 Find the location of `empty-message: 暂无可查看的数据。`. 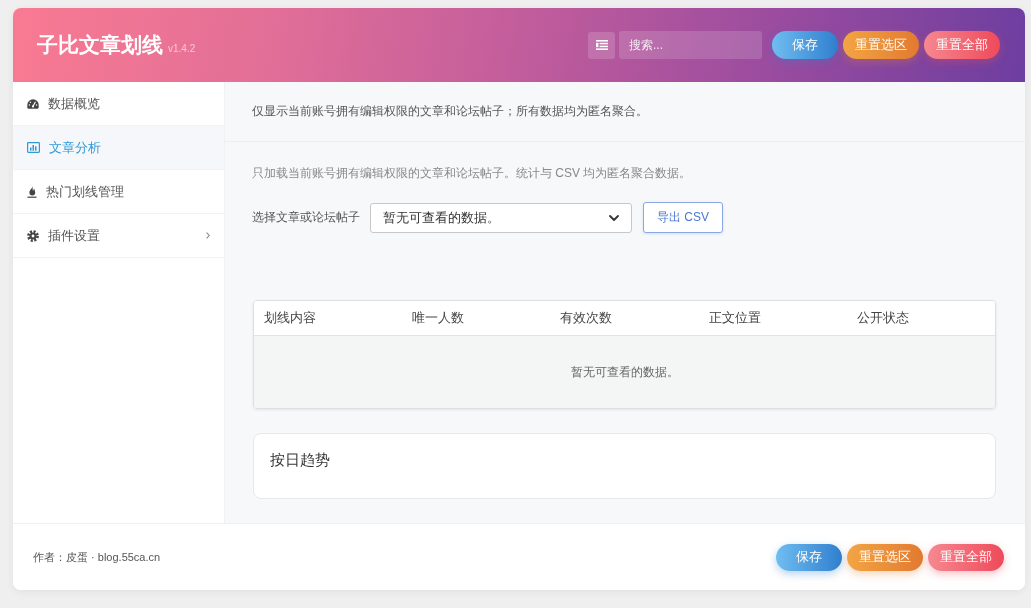

empty-message: 暂无可查看的数据。 is located at coordinates (624, 372).